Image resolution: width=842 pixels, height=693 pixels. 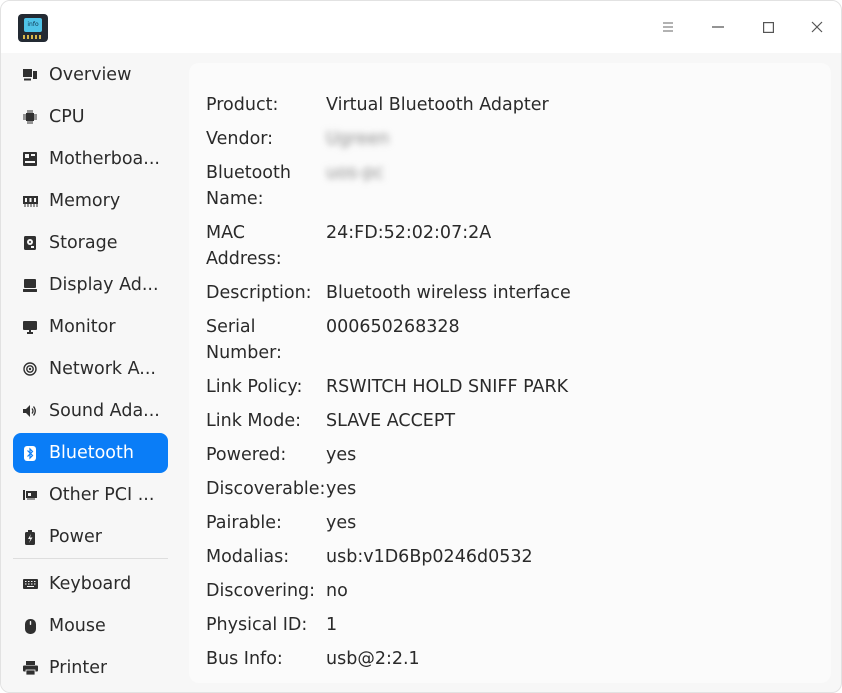 I want to click on sidebar-item-label: Bluetooth, so click(x=91, y=453).